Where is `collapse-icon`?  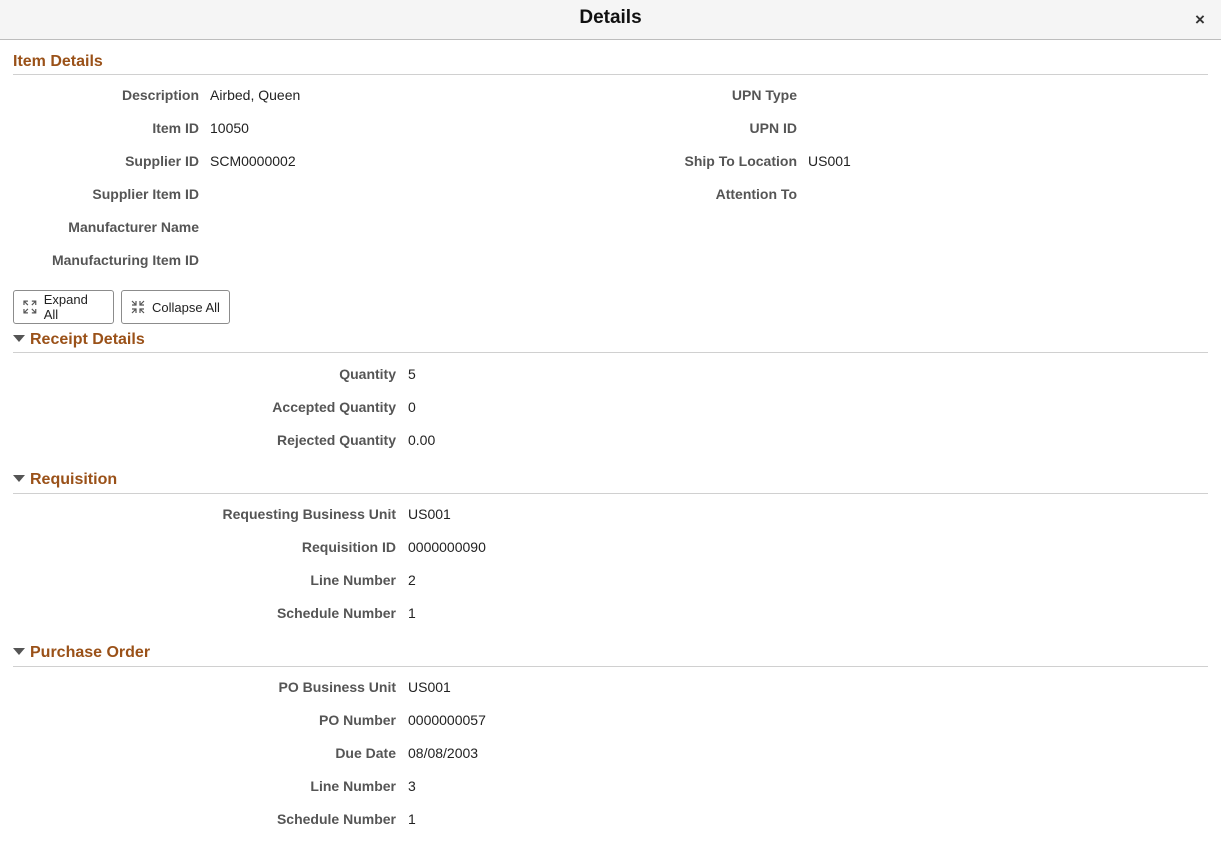 collapse-icon is located at coordinates (138, 307).